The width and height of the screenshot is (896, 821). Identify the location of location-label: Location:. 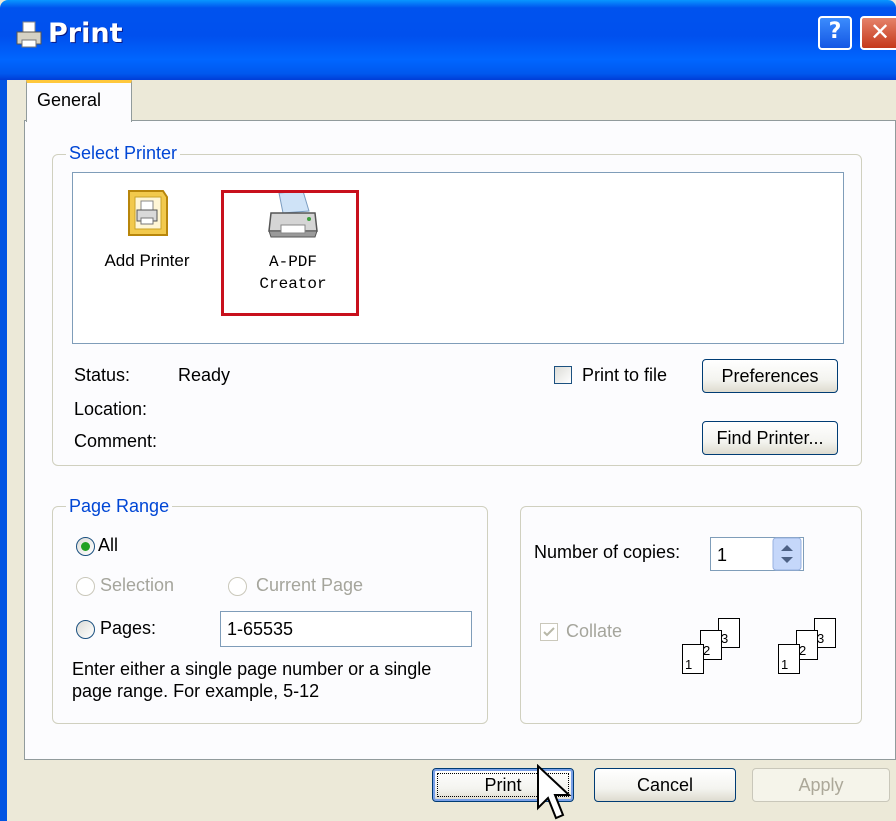
(111, 409).